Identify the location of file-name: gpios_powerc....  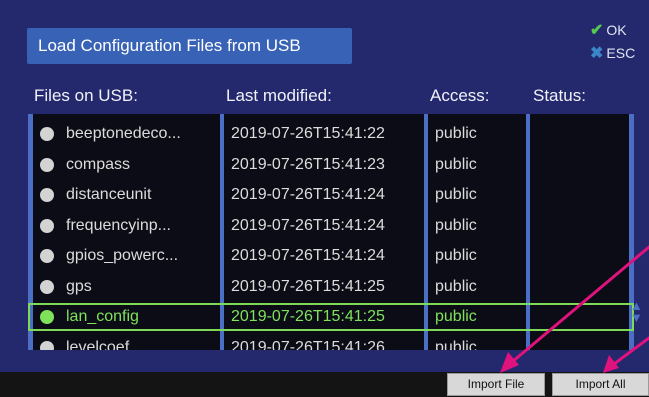
(122, 255).